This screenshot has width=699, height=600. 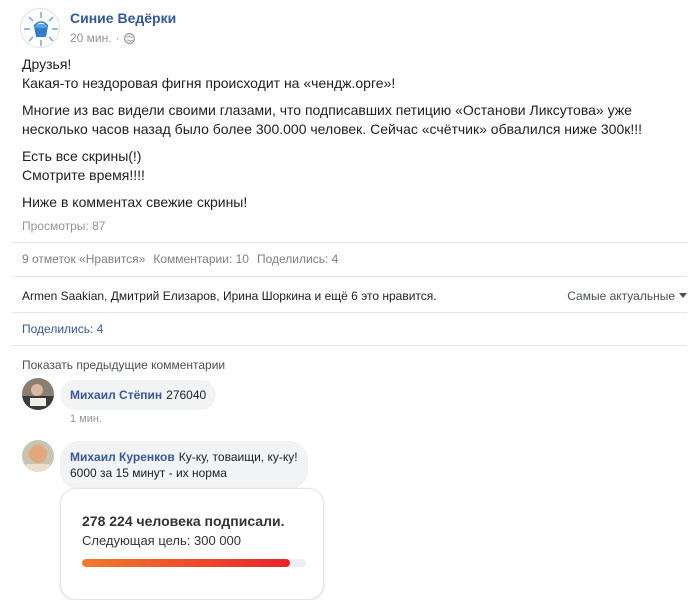 What do you see at coordinates (621, 296) in the screenshot?
I see `sort-label: Самые актуальные` at bounding box center [621, 296].